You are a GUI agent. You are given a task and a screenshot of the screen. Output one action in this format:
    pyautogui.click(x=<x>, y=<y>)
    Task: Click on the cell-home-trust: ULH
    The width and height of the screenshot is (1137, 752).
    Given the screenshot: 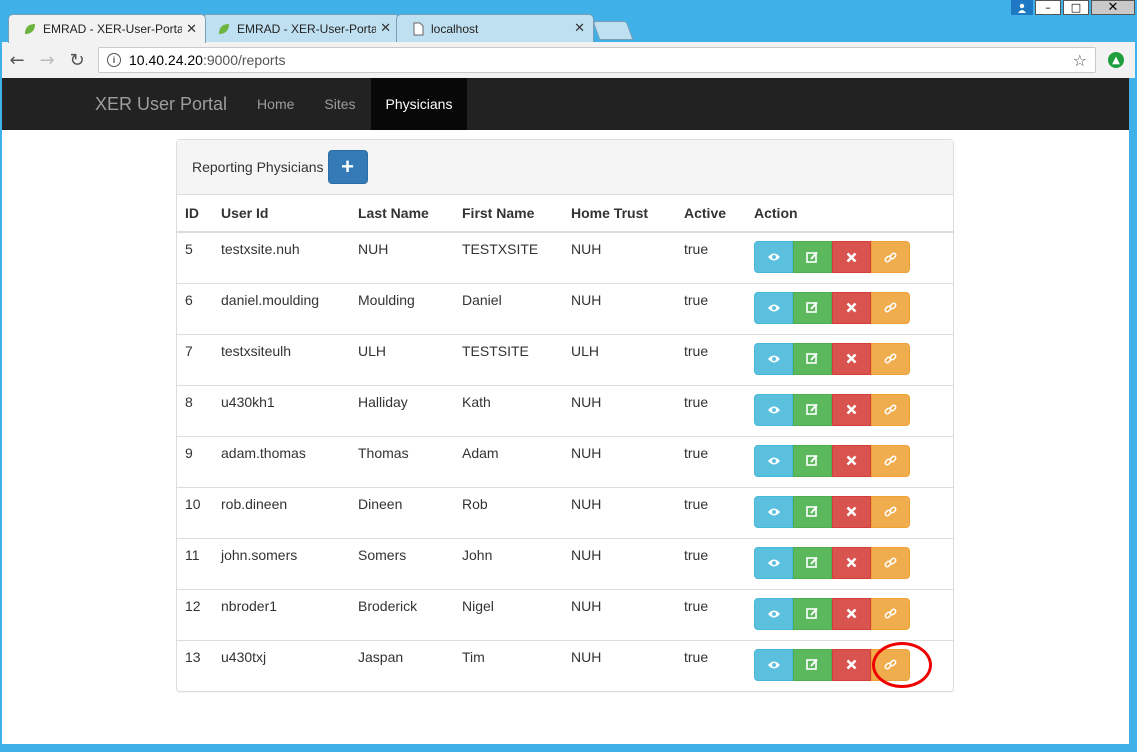 What is the action you would take?
    pyautogui.click(x=619, y=359)
    